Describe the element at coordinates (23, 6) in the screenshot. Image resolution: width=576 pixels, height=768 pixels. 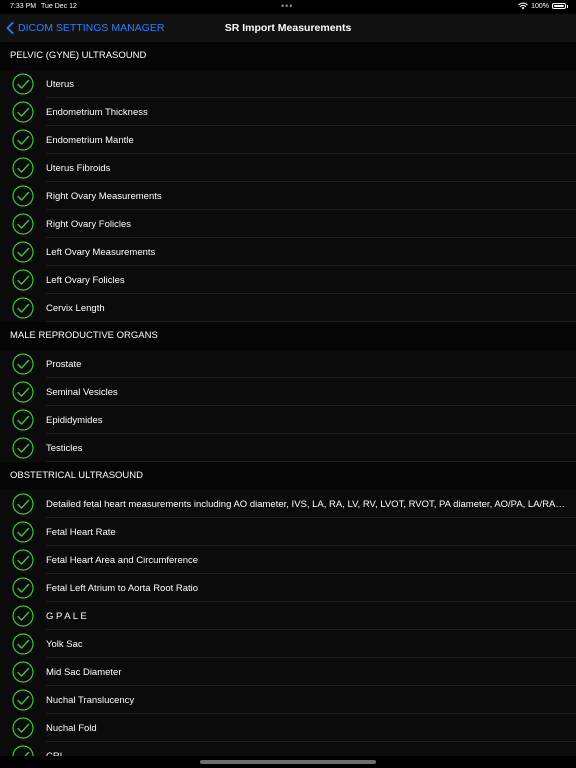
I see `status-time: 7:33 PM` at that location.